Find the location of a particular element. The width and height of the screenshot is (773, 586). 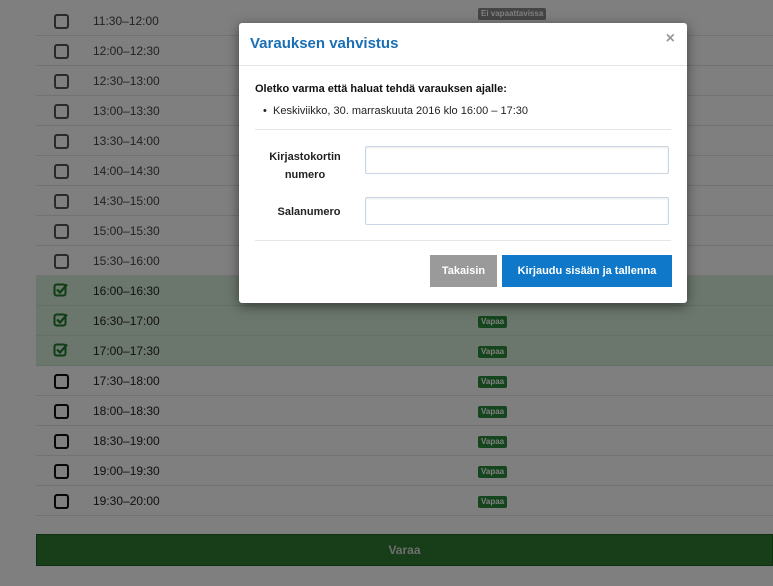

dialog-header: Varauksen vahvistus × is located at coordinates (463, 44).